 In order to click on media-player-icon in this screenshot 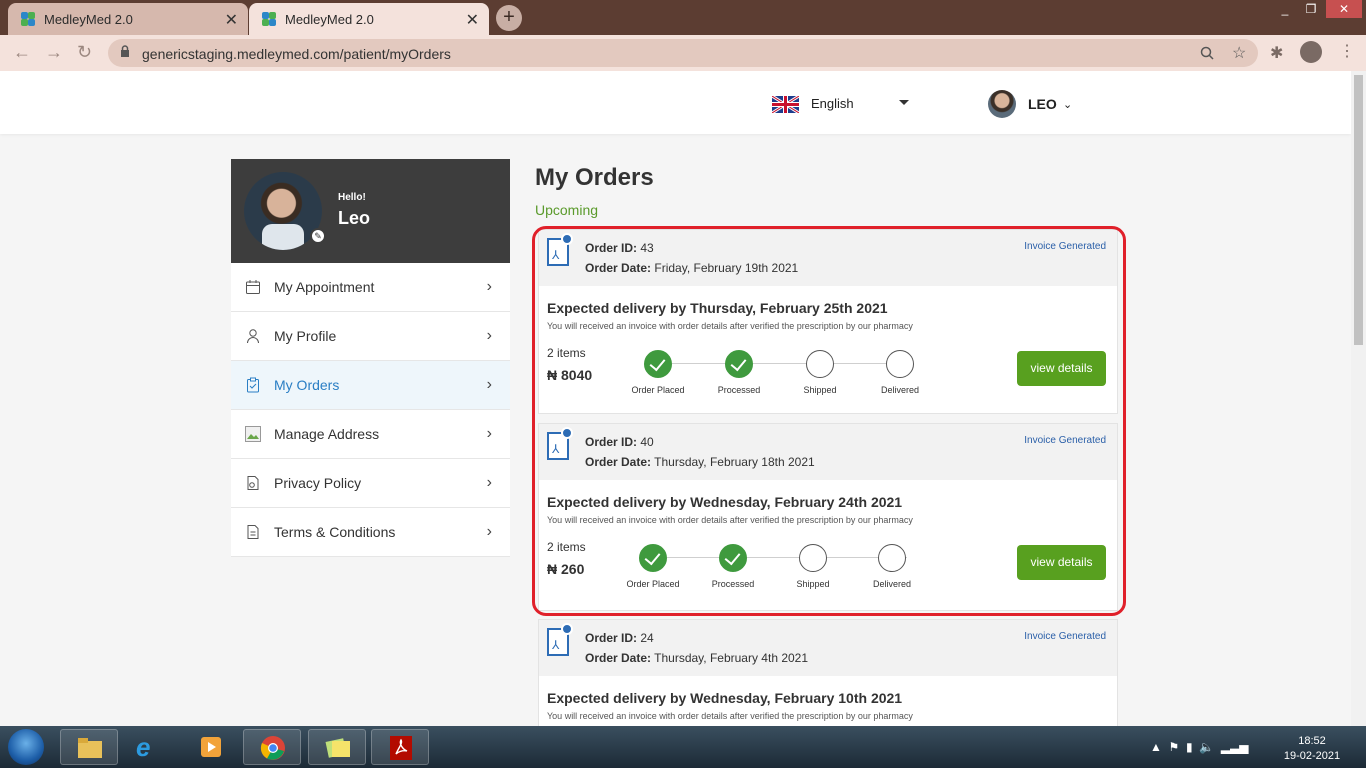, I will do `click(211, 747)`.